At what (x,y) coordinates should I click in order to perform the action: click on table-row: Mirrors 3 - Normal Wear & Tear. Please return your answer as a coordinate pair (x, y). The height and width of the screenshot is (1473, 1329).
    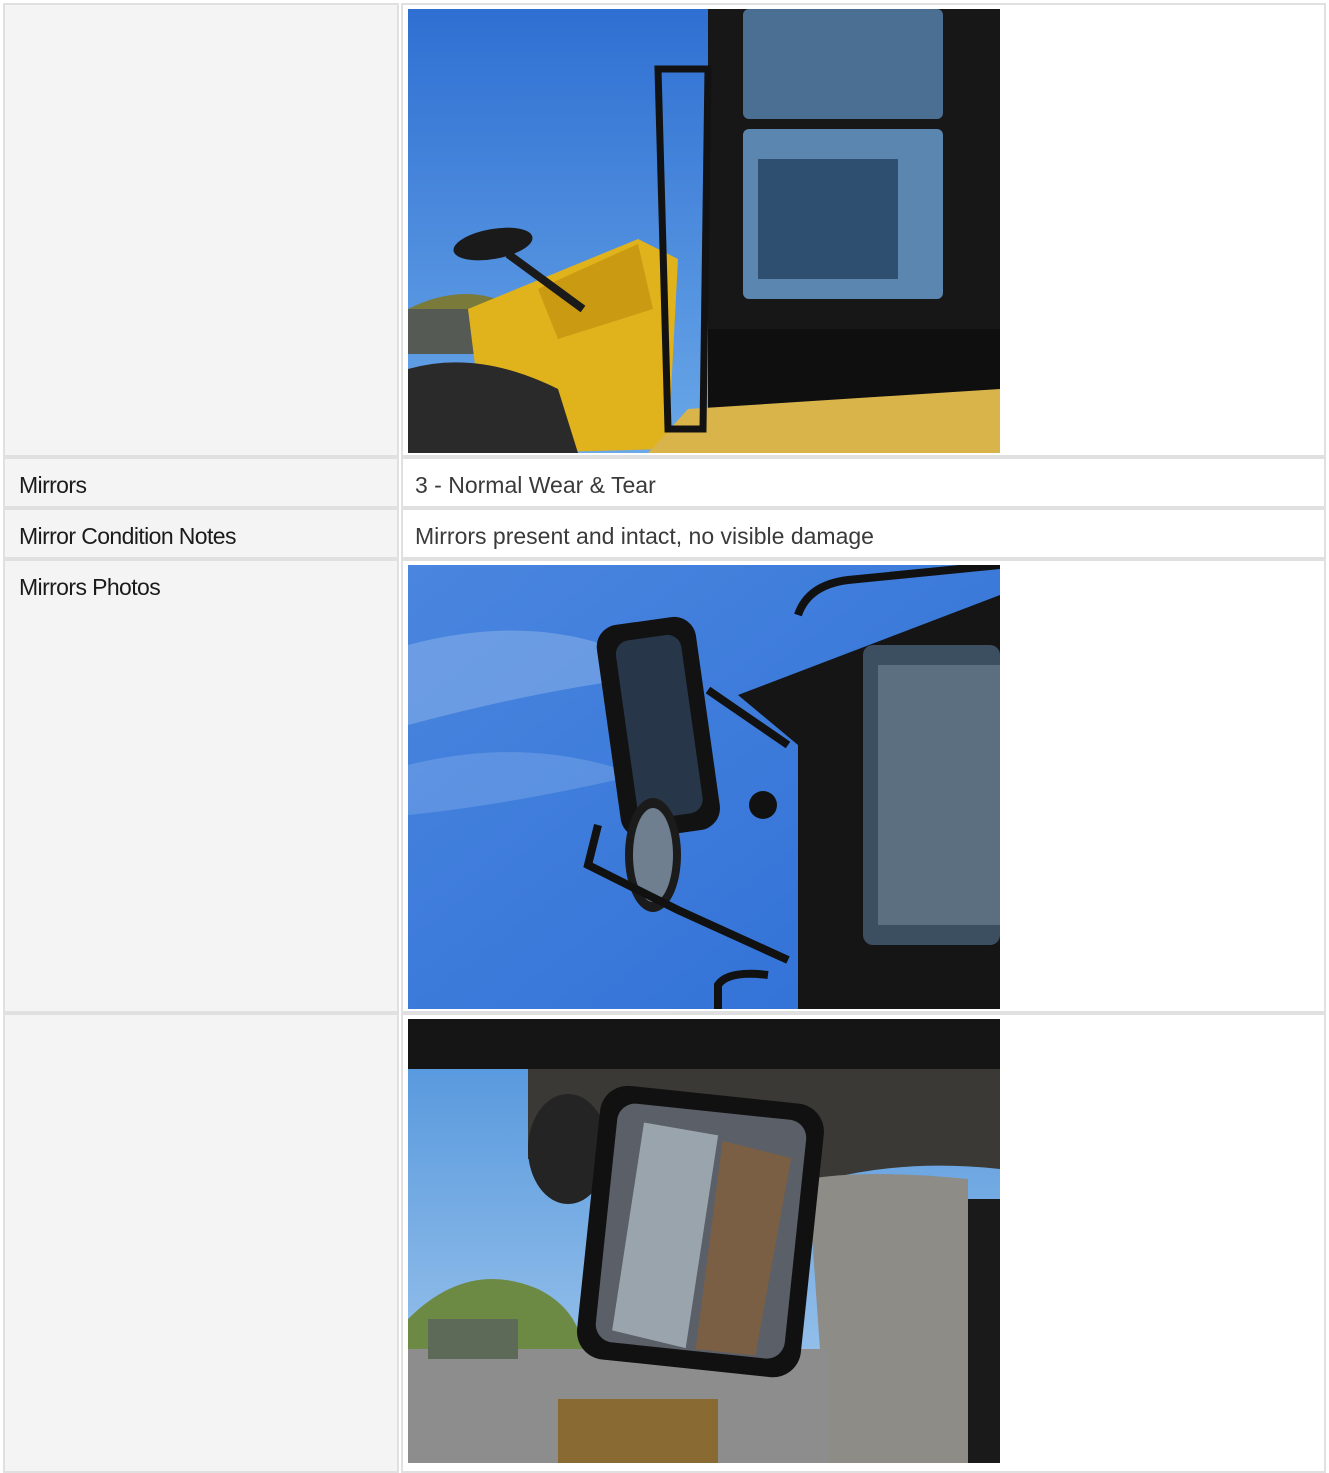
    Looking at the image, I should click on (664, 482).